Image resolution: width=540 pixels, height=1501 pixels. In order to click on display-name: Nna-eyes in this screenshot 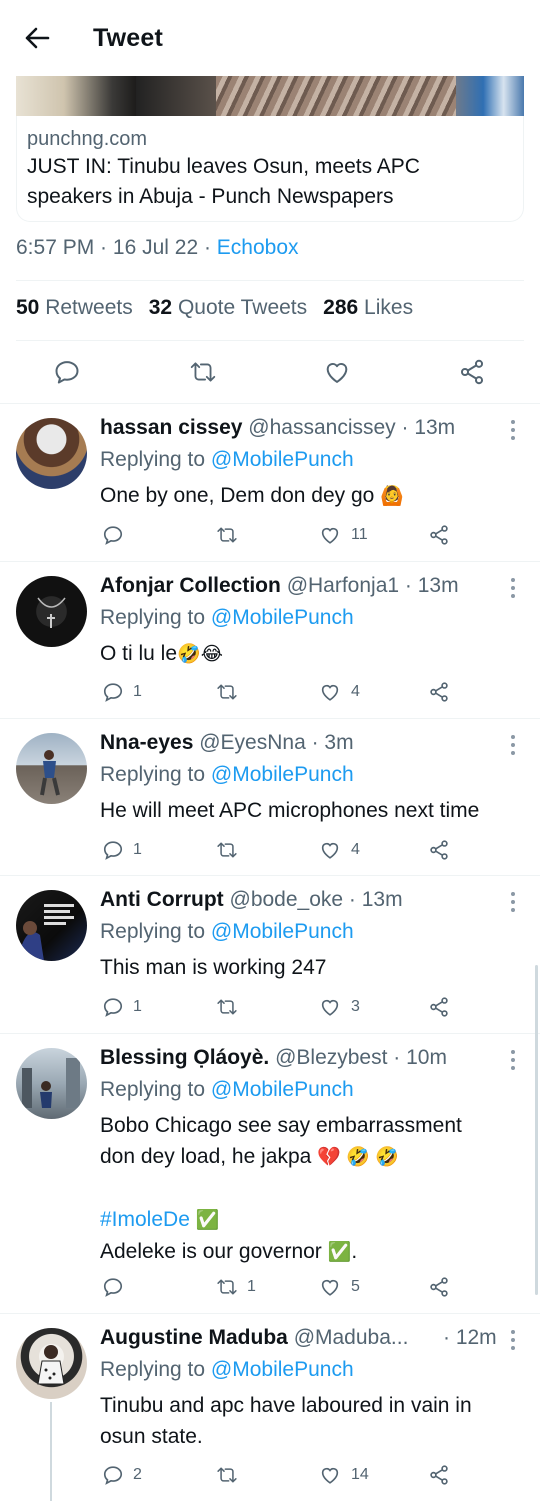, I will do `click(146, 742)`.